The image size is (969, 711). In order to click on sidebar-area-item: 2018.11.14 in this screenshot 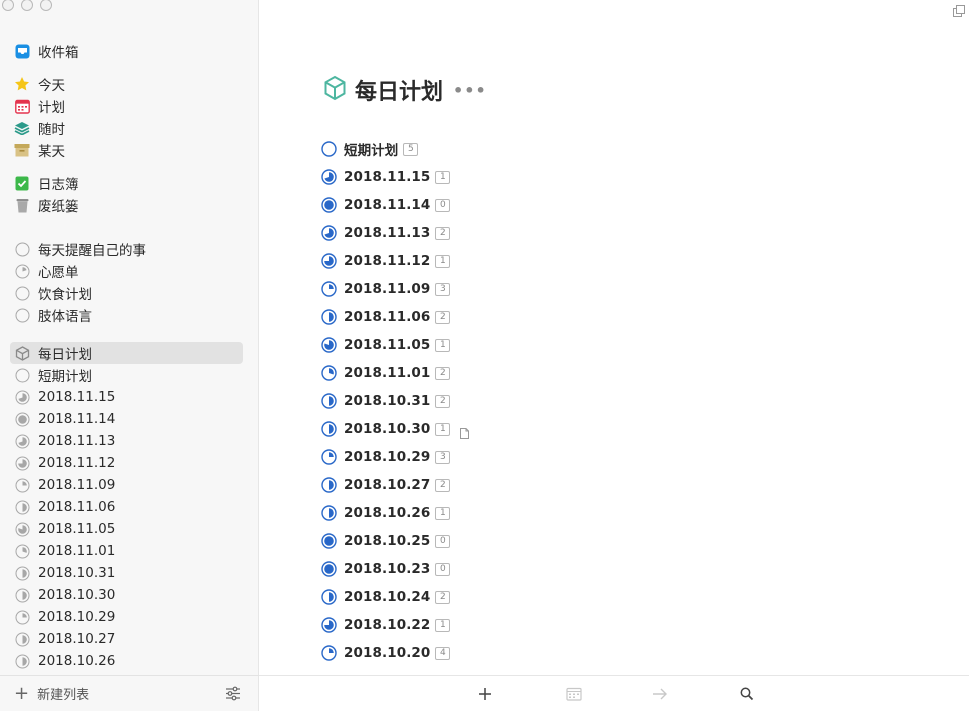, I will do `click(126, 419)`.